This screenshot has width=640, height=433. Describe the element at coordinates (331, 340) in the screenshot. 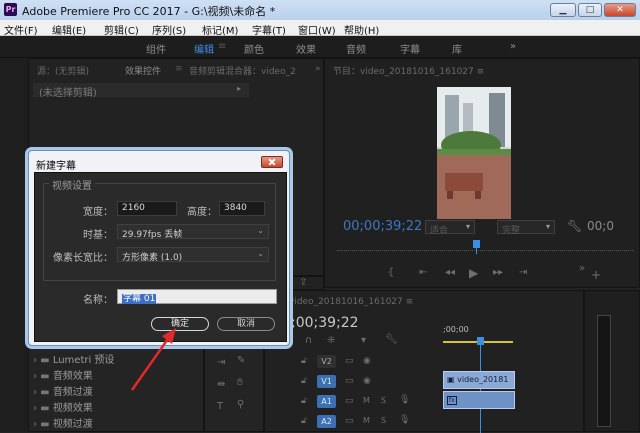

I see `linked-icon: ⁜` at that location.